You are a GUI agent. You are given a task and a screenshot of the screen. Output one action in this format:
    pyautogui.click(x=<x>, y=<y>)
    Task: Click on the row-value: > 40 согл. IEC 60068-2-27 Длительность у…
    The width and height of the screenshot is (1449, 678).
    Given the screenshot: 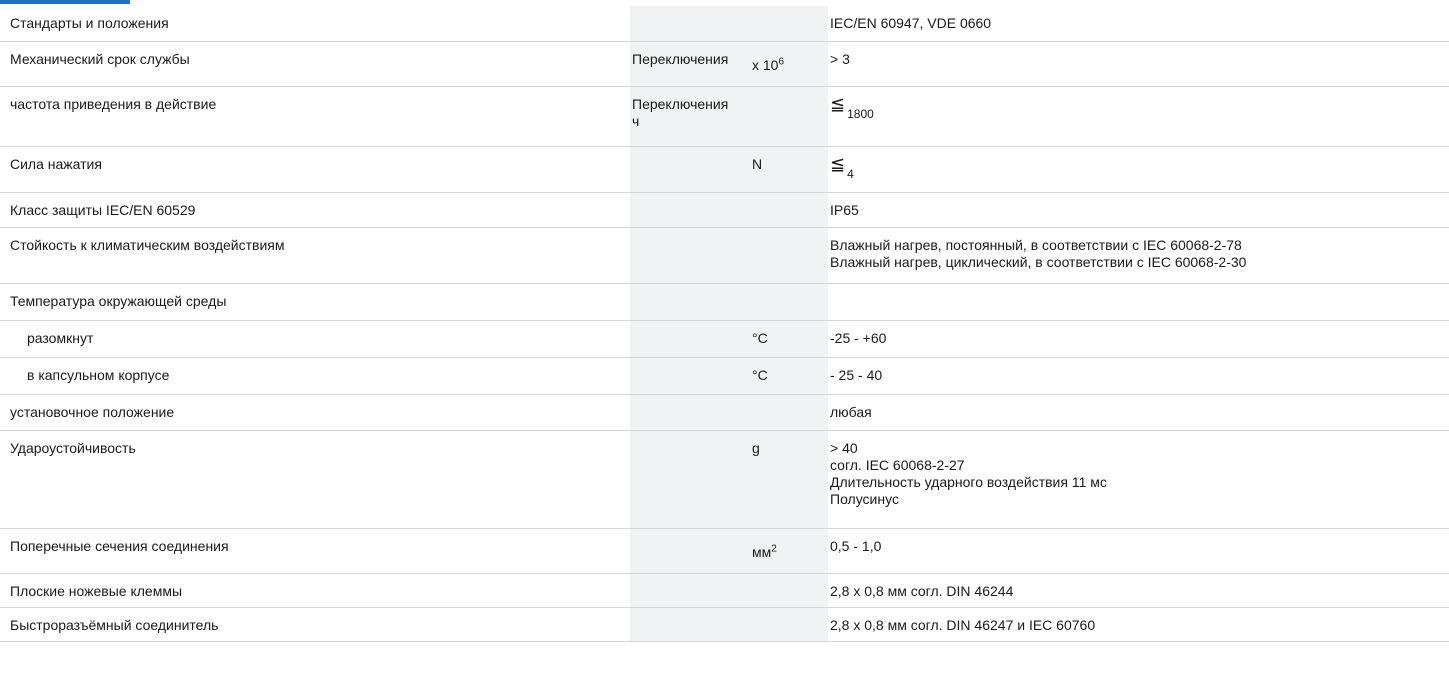 What is the action you would take?
    pyautogui.click(x=1138, y=479)
    